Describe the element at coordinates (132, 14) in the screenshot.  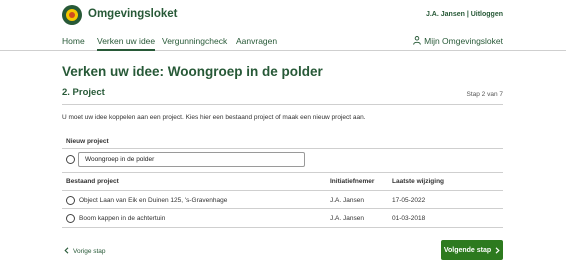
I see `brand-name: Omgevingsloket` at that location.